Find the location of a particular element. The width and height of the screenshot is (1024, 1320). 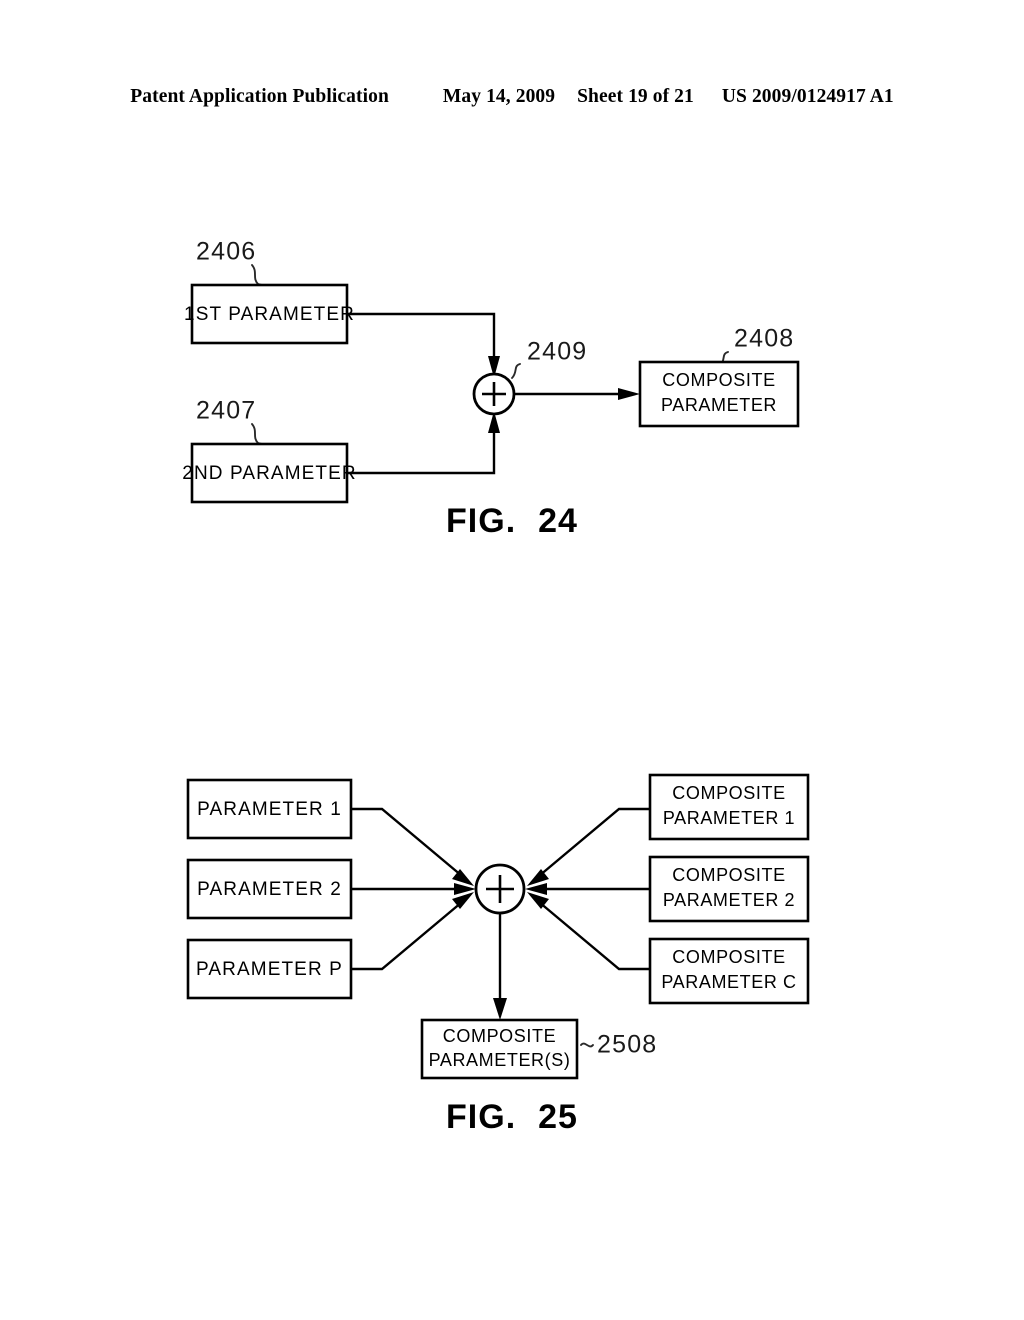

publication-title: Patent Application Publication is located at coordinates (259, 96).